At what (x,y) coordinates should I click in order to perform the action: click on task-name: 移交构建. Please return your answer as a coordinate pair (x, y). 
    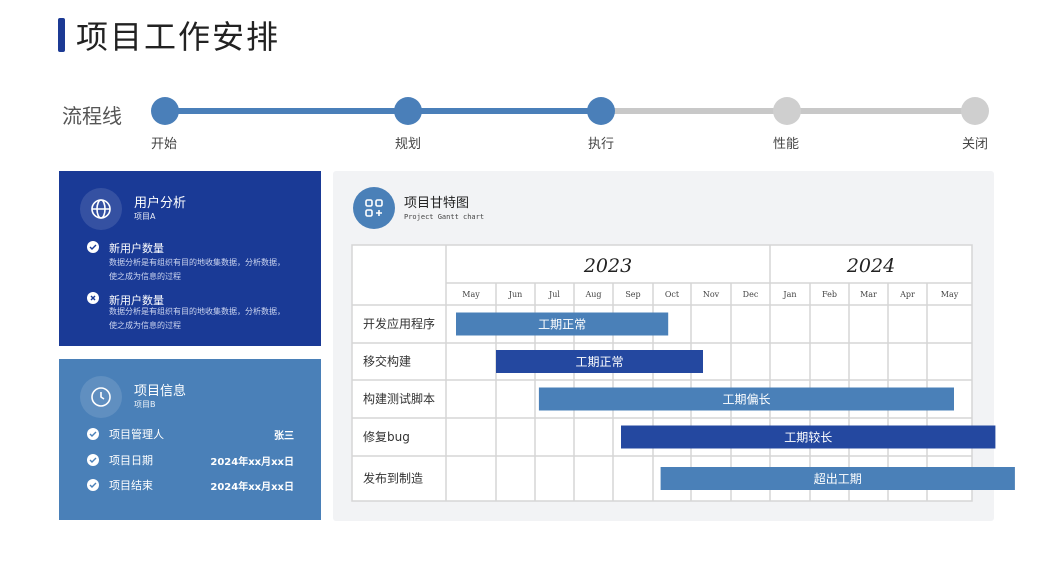
    Looking at the image, I should click on (387, 361).